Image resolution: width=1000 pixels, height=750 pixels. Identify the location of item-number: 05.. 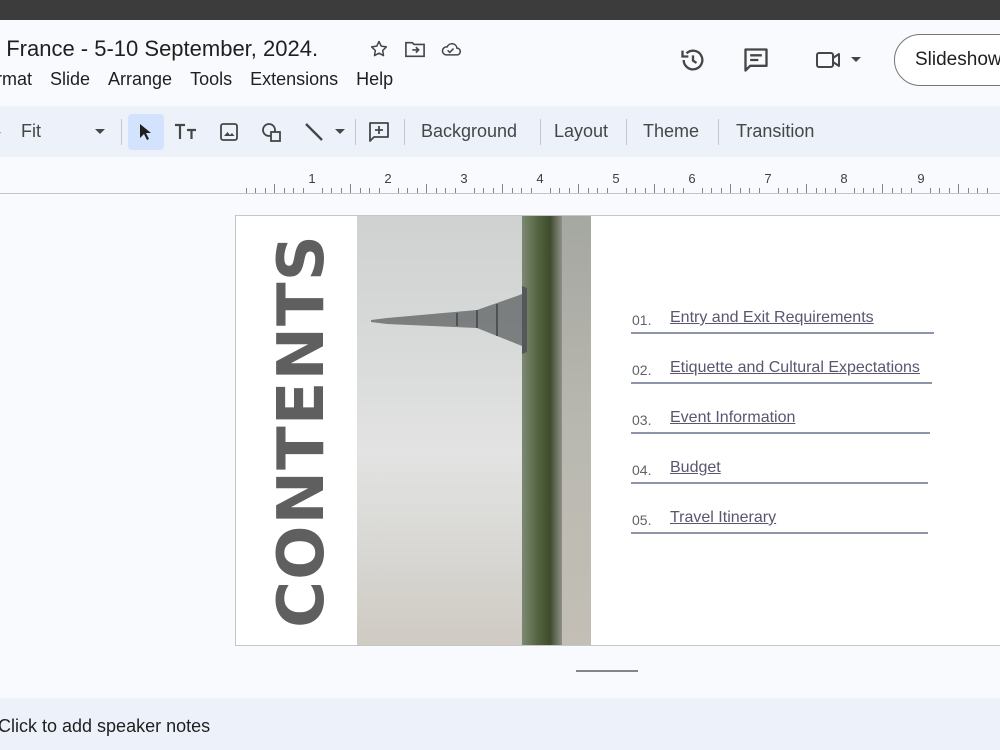
(642, 520).